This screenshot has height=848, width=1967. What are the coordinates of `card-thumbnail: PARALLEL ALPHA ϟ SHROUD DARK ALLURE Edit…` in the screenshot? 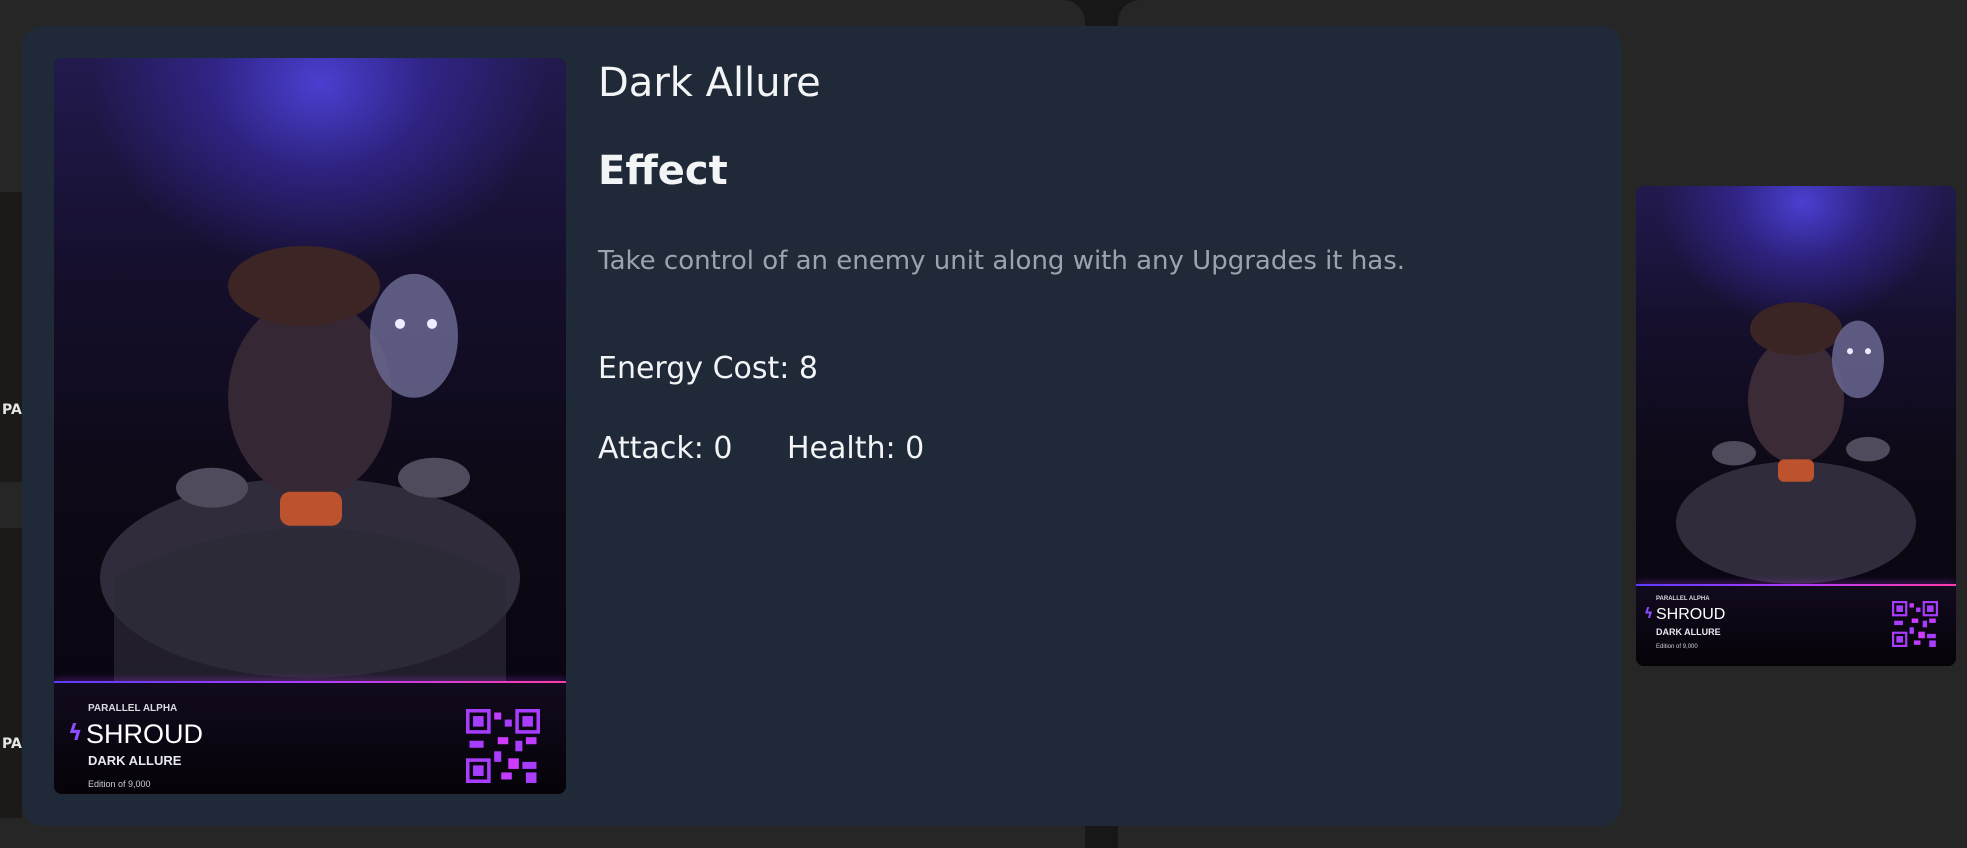 It's located at (1796, 426).